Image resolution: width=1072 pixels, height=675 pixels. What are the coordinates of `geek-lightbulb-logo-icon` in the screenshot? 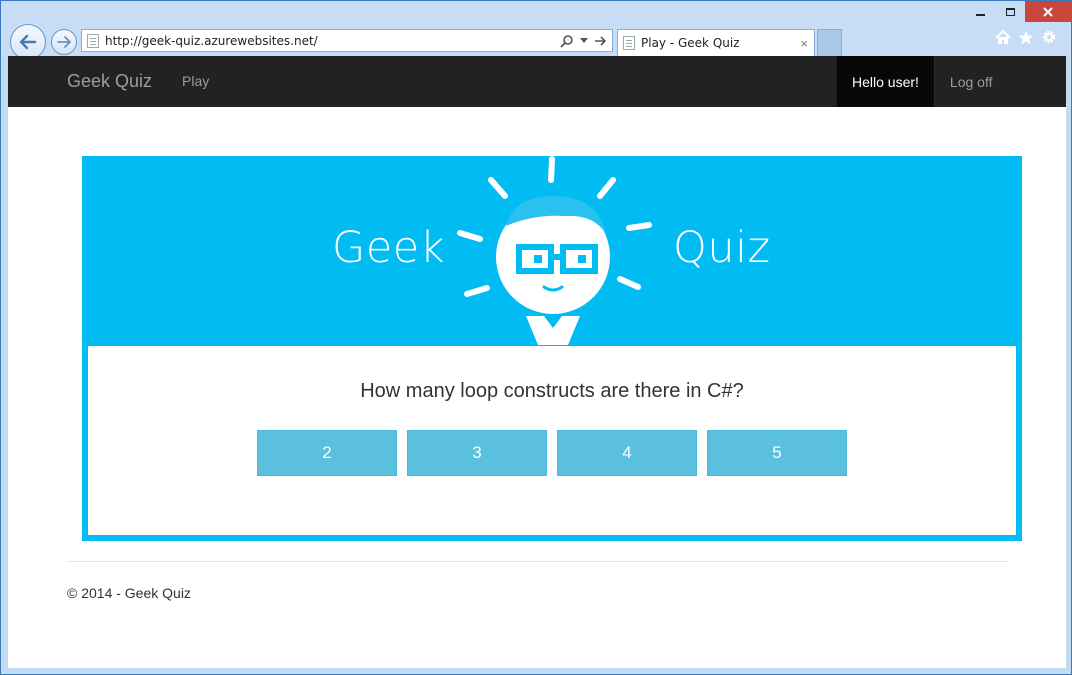 It's located at (554, 250).